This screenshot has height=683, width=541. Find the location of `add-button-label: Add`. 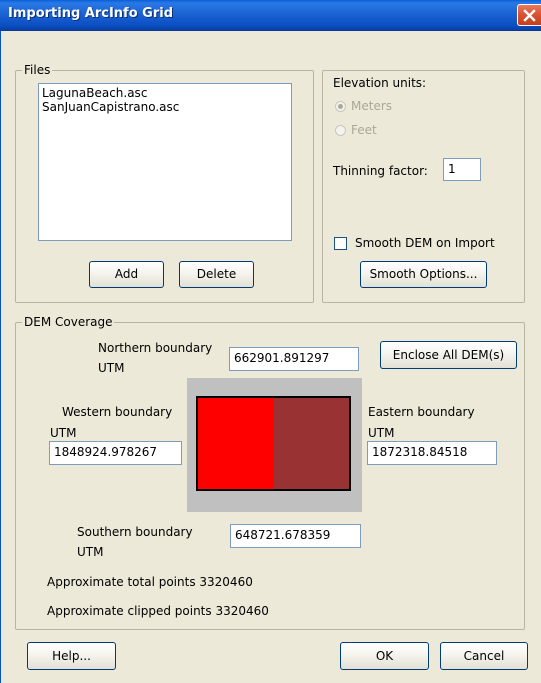

add-button-label: Add is located at coordinates (126, 274).